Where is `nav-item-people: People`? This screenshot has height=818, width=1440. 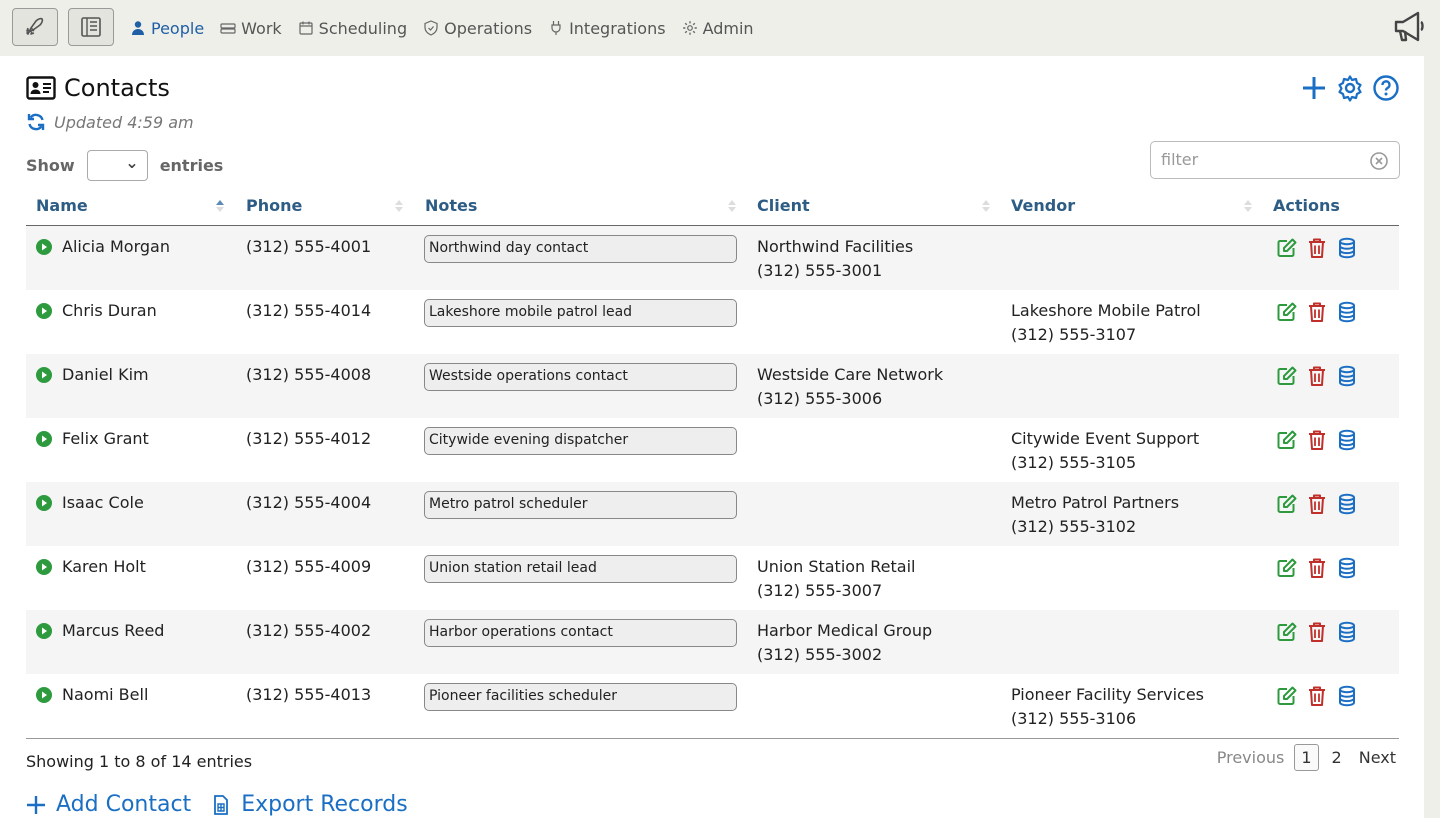 nav-item-people: People is located at coordinates (167, 28).